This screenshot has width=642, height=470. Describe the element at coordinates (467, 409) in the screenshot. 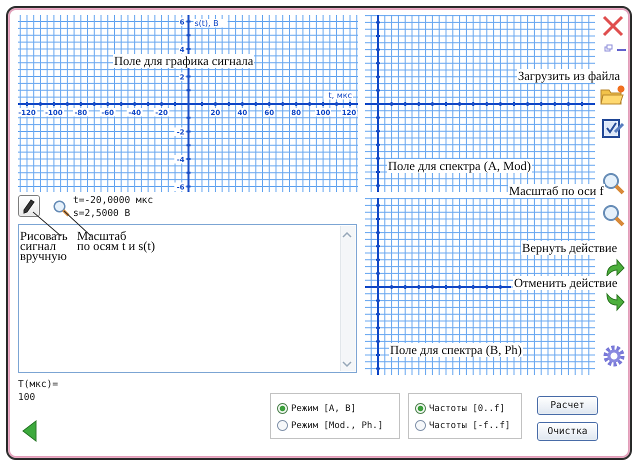

I see `radio-label: Частоты [0..f]` at that location.